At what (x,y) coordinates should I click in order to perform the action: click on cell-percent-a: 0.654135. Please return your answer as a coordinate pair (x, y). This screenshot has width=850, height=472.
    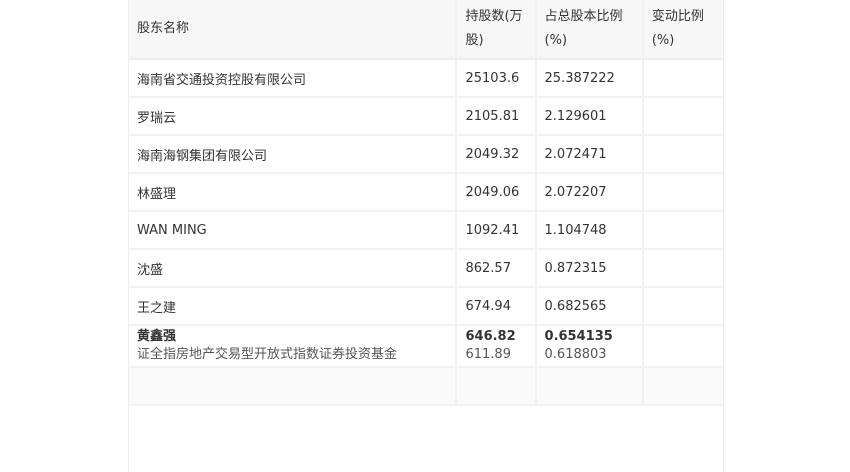
    Looking at the image, I should click on (578, 336).